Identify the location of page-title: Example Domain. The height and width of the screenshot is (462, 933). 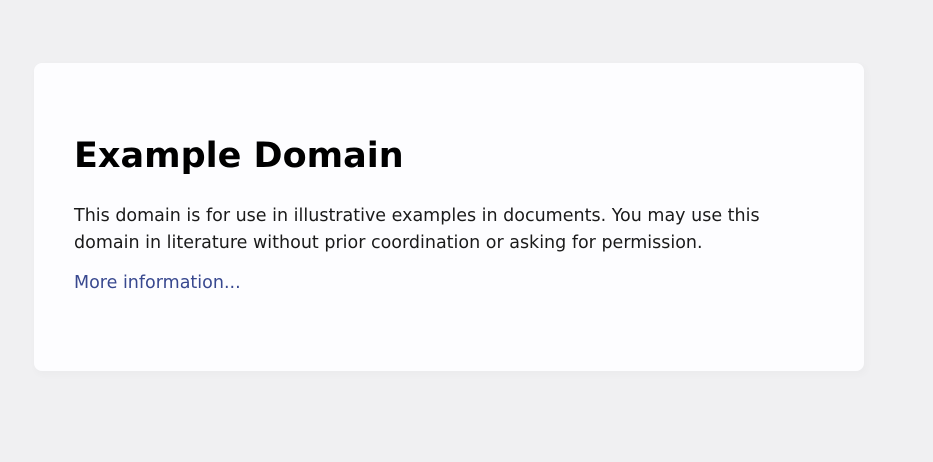
(239, 156).